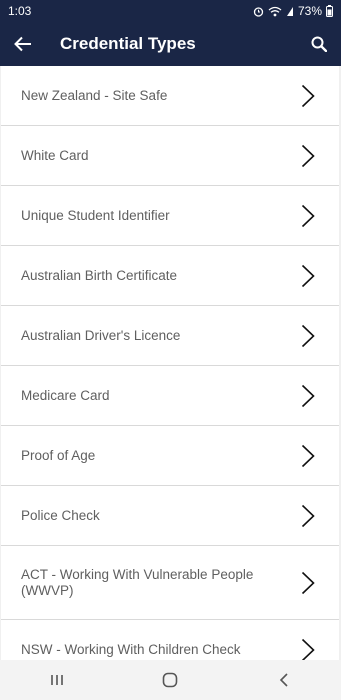 The image size is (341, 700). I want to click on home-icon, so click(170, 680).